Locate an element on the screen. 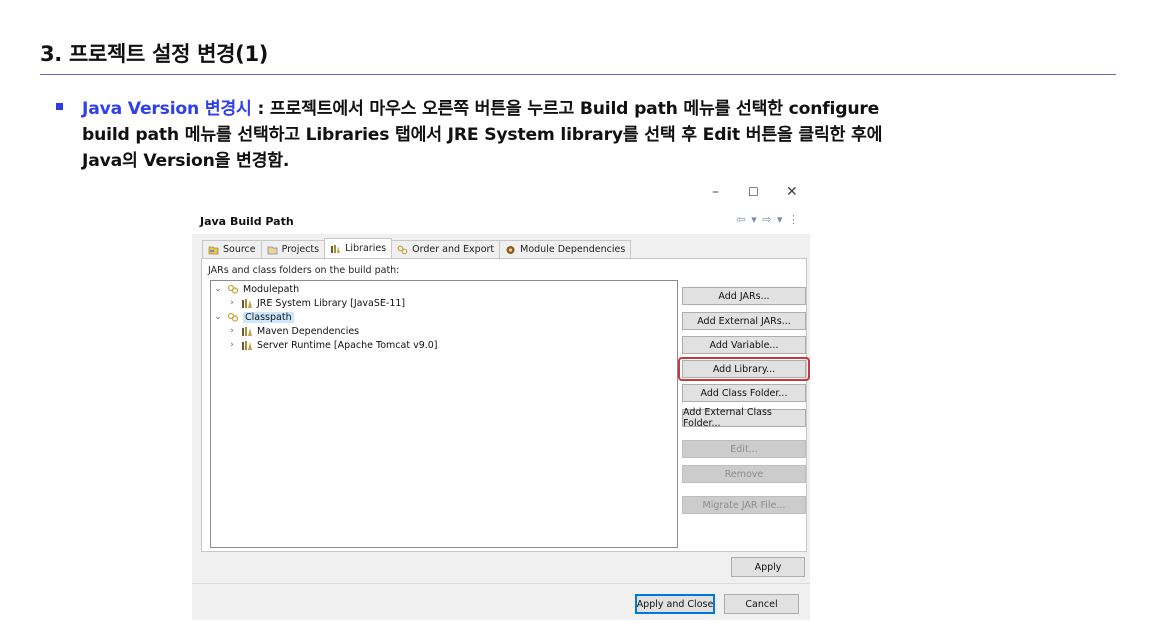  tree-item-server-runtime: › Server Runtime [Apache Tomcat v9.0] is located at coordinates (332, 345).